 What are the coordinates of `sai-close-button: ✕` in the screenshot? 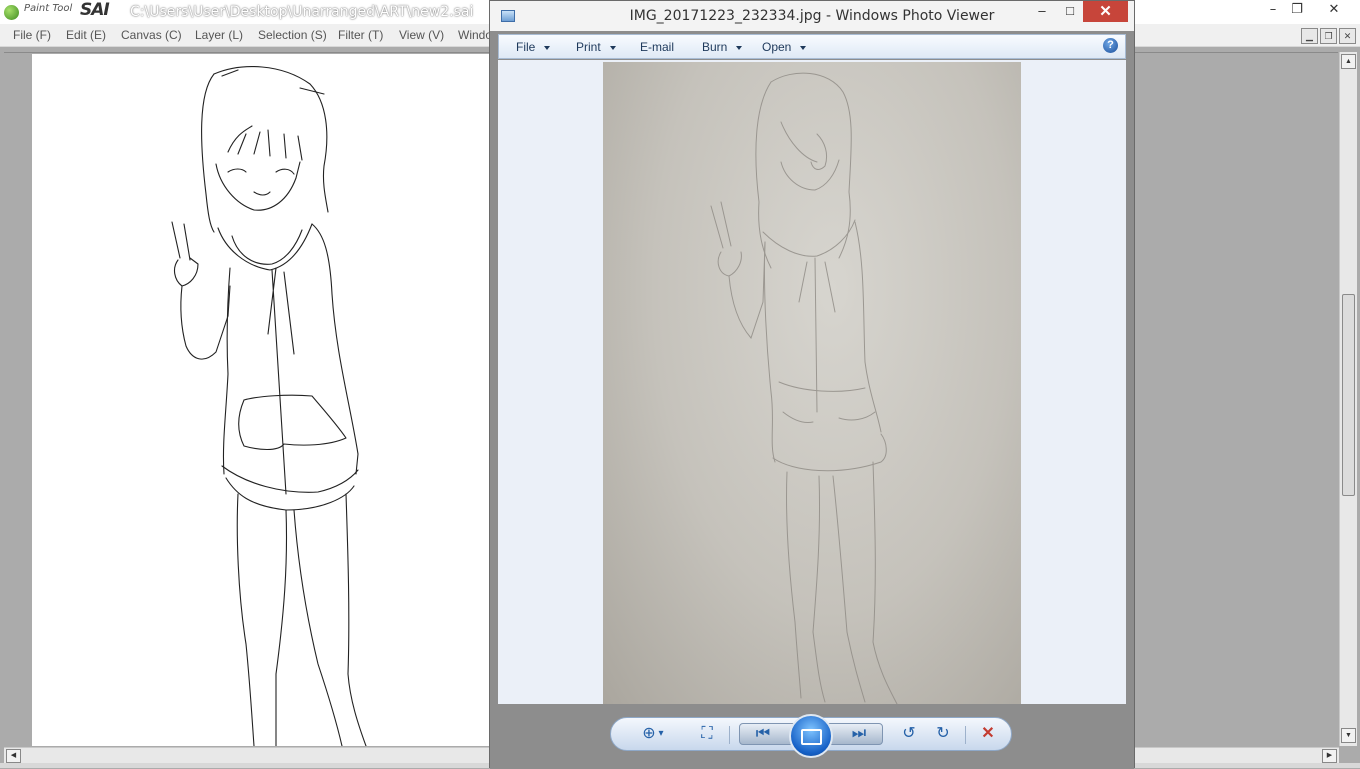 It's located at (1334, 10).